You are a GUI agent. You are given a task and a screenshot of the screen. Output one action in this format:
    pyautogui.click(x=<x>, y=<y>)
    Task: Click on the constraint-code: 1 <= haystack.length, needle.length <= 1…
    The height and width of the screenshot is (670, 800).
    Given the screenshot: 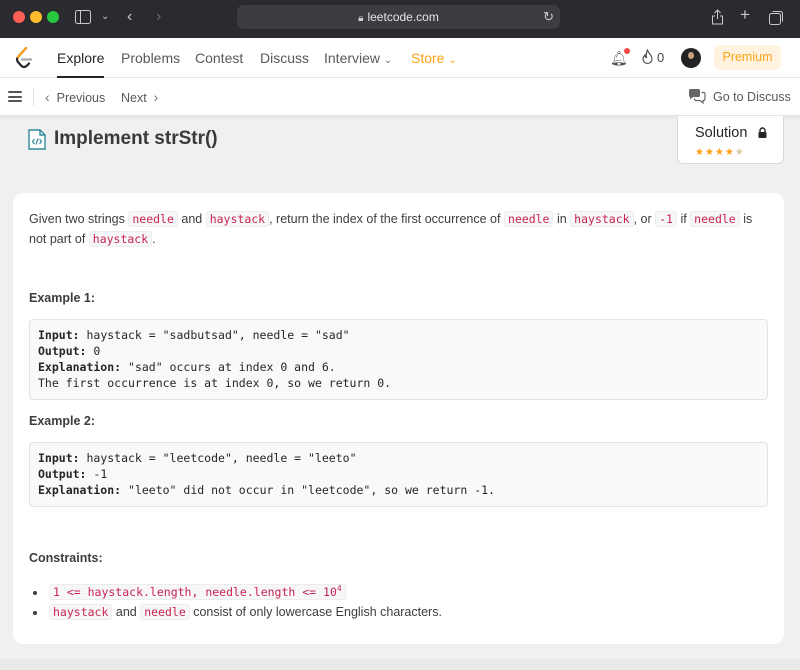 What is the action you would take?
    pyautogui.click(x=195, y=591)
    